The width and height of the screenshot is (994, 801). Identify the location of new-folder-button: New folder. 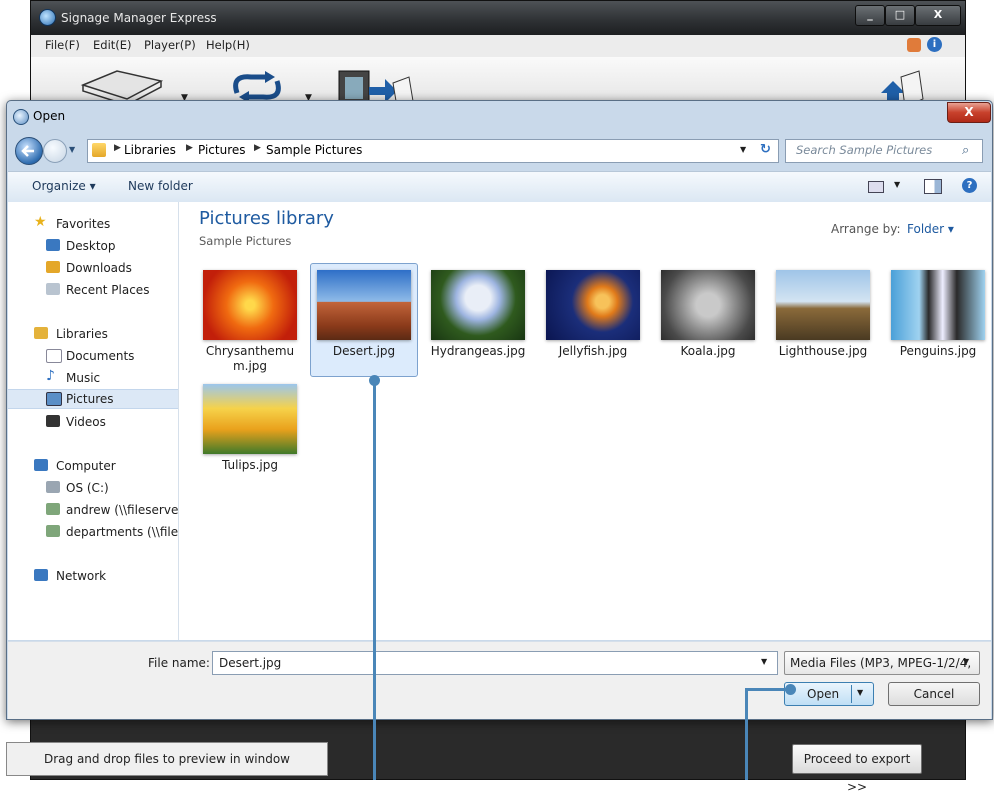
(160, 186).